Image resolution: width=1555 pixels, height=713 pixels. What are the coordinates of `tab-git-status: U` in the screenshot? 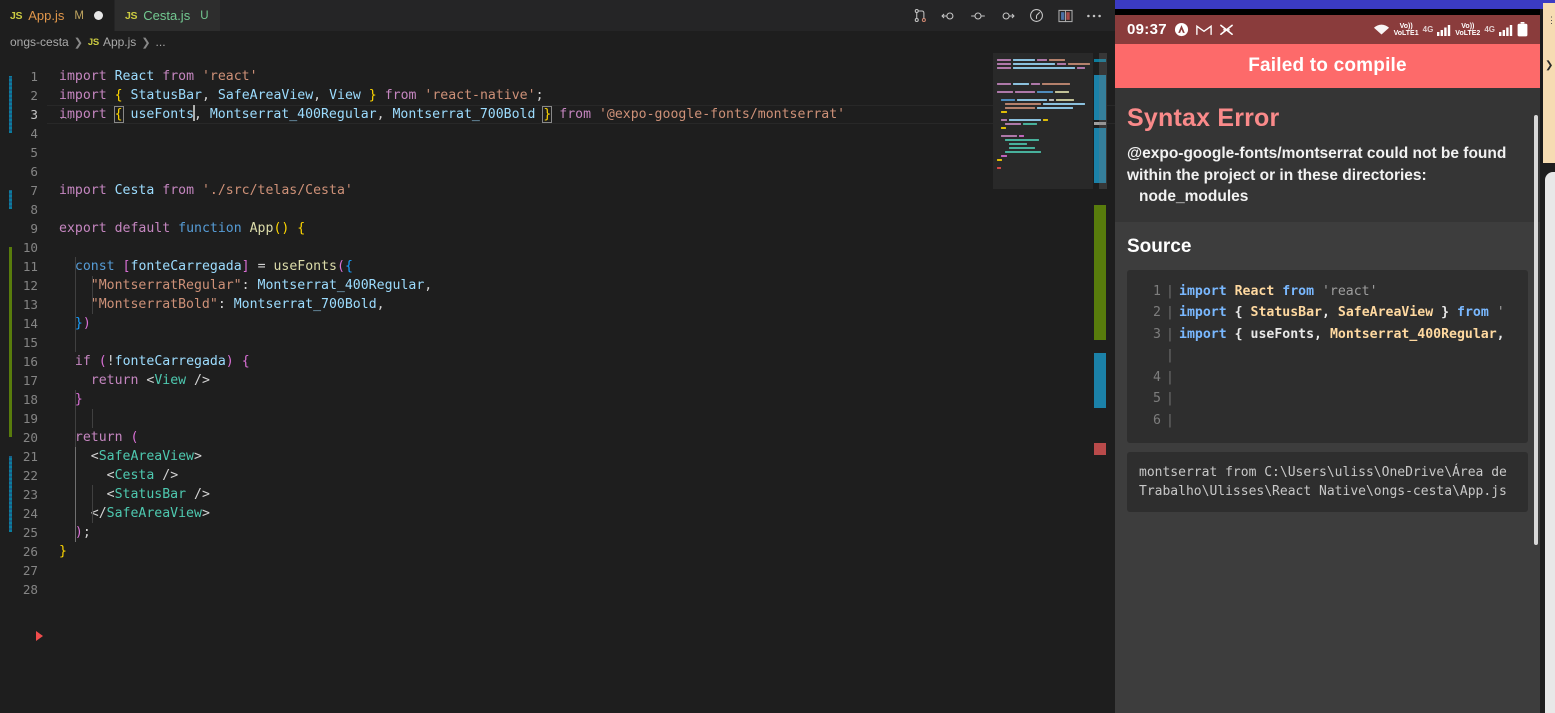 It's located at (204, 15).